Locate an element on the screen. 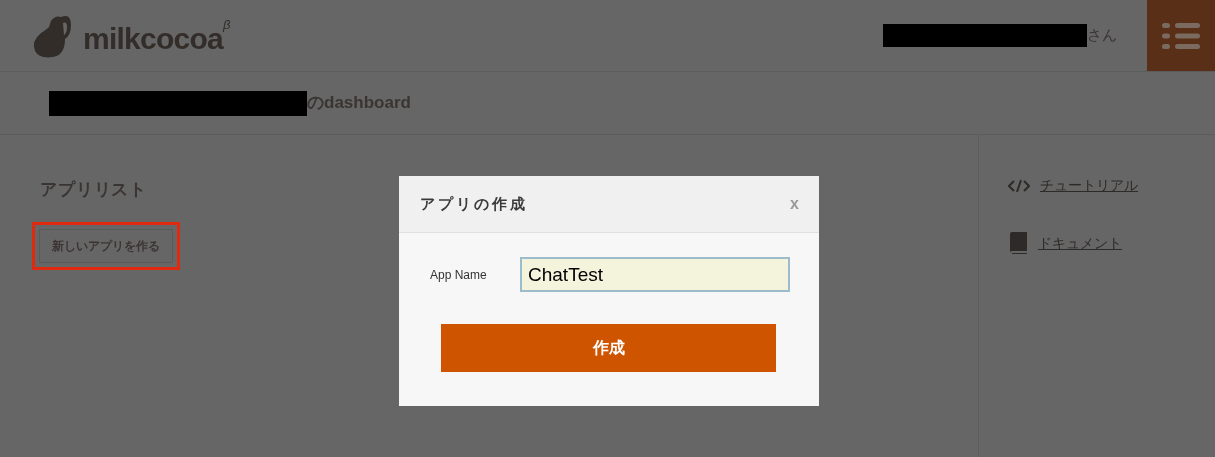 The width and height of the screenshot is (1215, 457). close-button: x is located at coordinates (794, 204).